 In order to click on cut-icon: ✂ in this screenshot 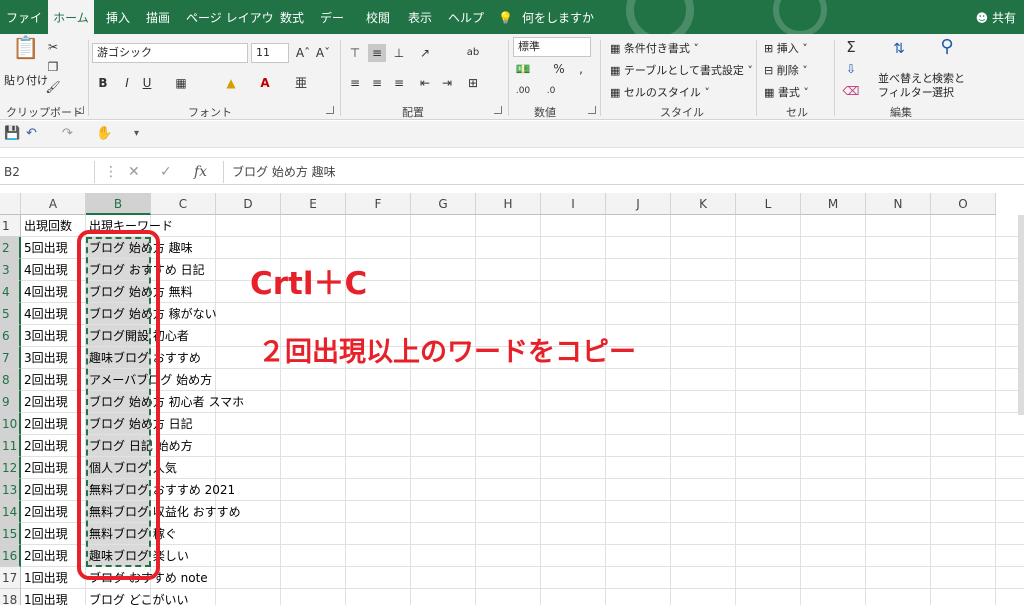, I will do `click(53, 47)`.